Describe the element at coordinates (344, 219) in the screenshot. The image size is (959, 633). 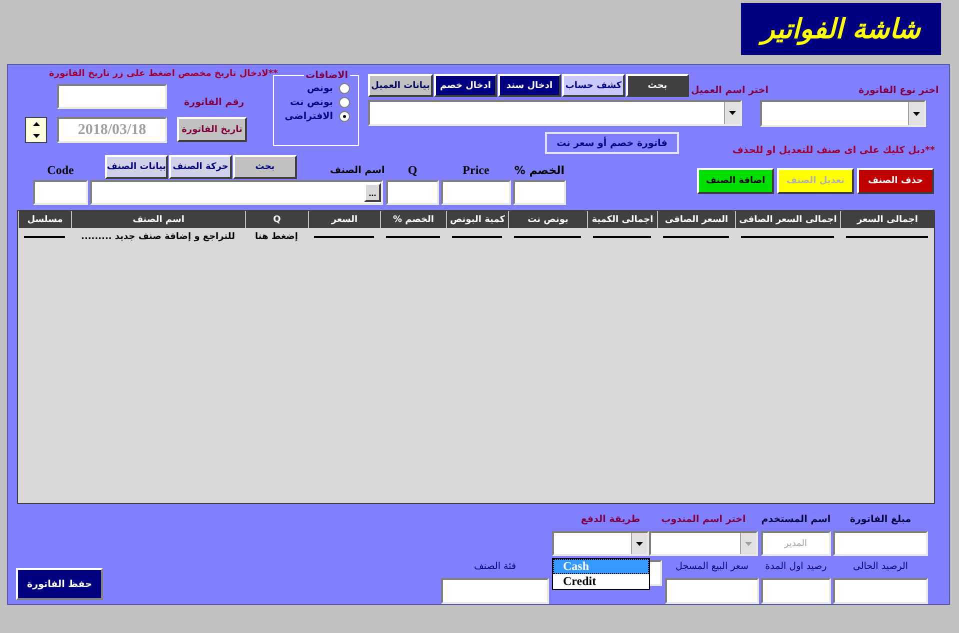
I see `column-header: السعر` at that location.